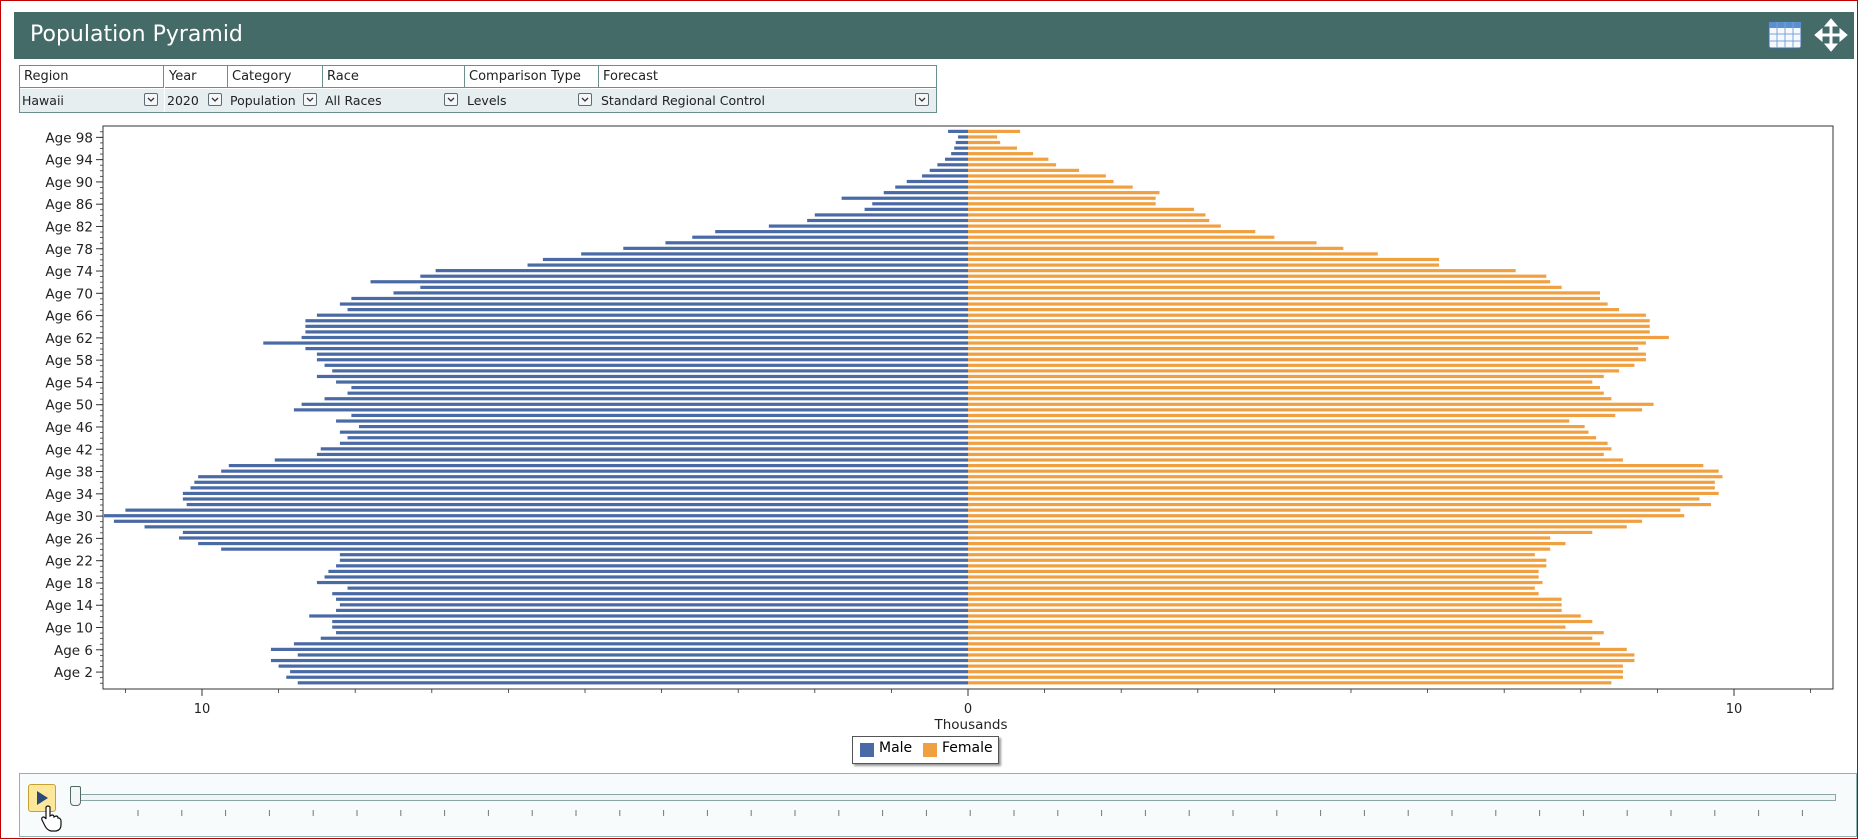  What do you see at coordinates (215, 99) in the screenshot?
I see `year-dropdown-button` at bounding box center [215, 99].